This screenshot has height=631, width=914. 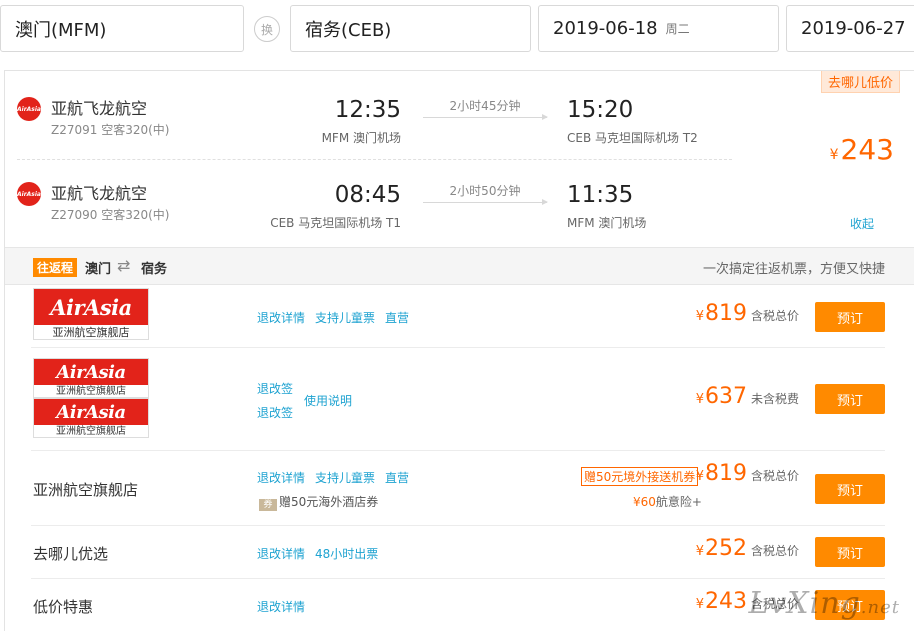 What do you see at coordinates (110, 215) in the screenshot?
I see `flight-number: Z27090 空客320(中)` at bounding box center [110, 215].